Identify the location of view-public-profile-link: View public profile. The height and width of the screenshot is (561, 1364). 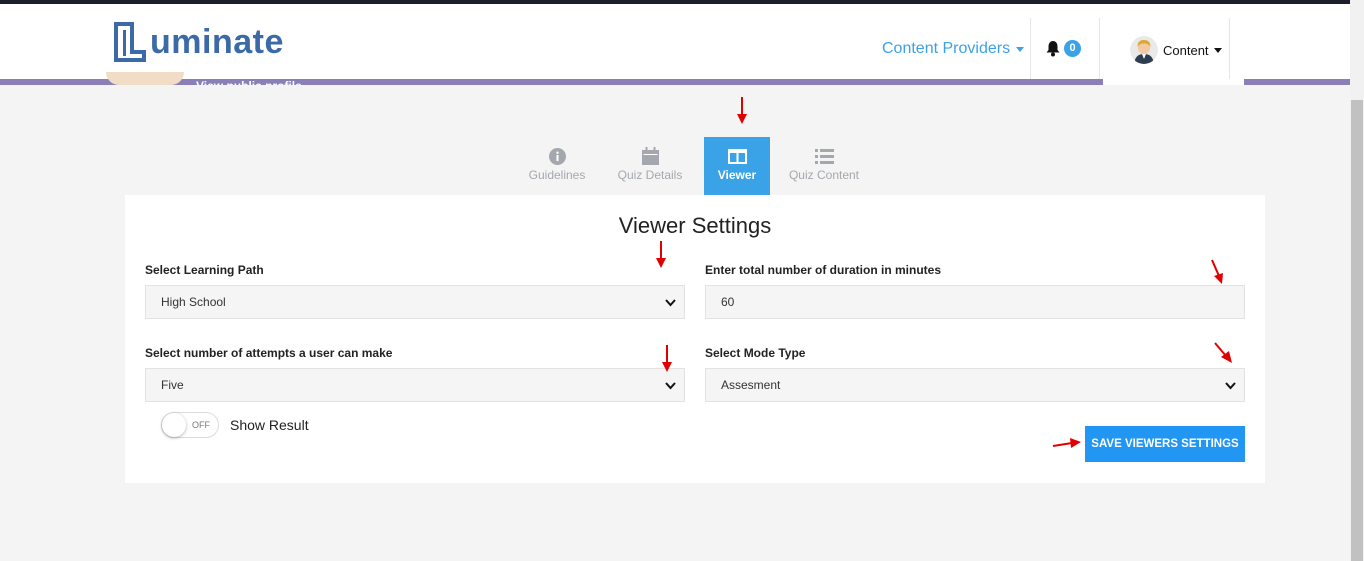
(249, 80).